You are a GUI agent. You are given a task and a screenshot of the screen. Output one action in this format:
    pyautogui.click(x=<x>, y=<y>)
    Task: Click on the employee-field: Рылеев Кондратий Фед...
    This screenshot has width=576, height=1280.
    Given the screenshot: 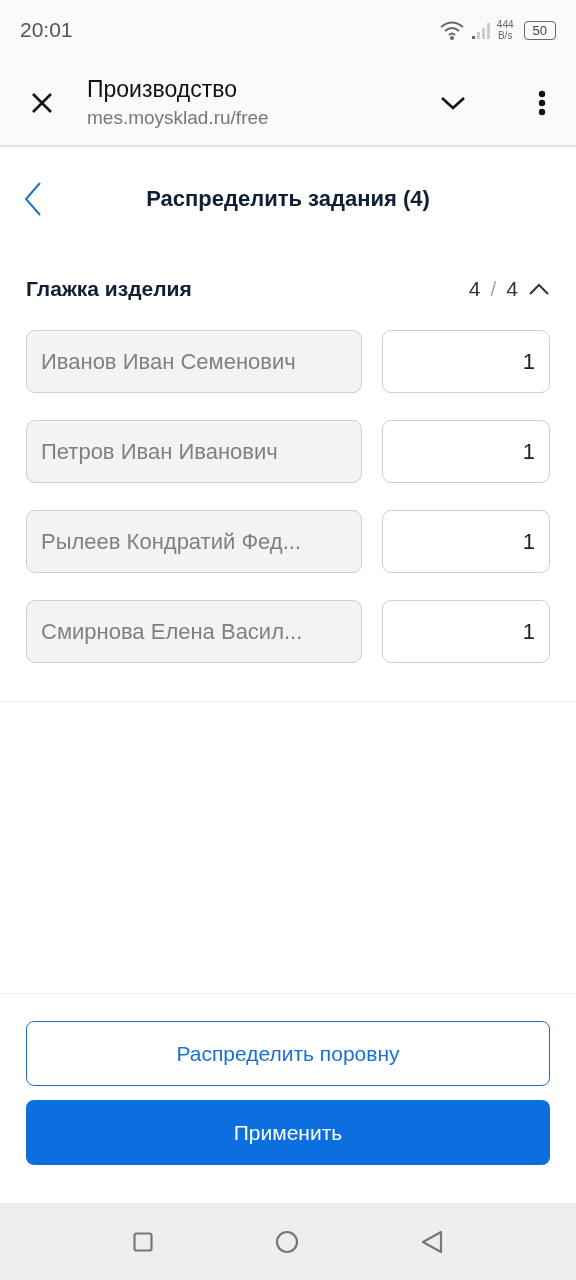 What is the action you would take?
    pyautogui.click(x=194, y=541)
    